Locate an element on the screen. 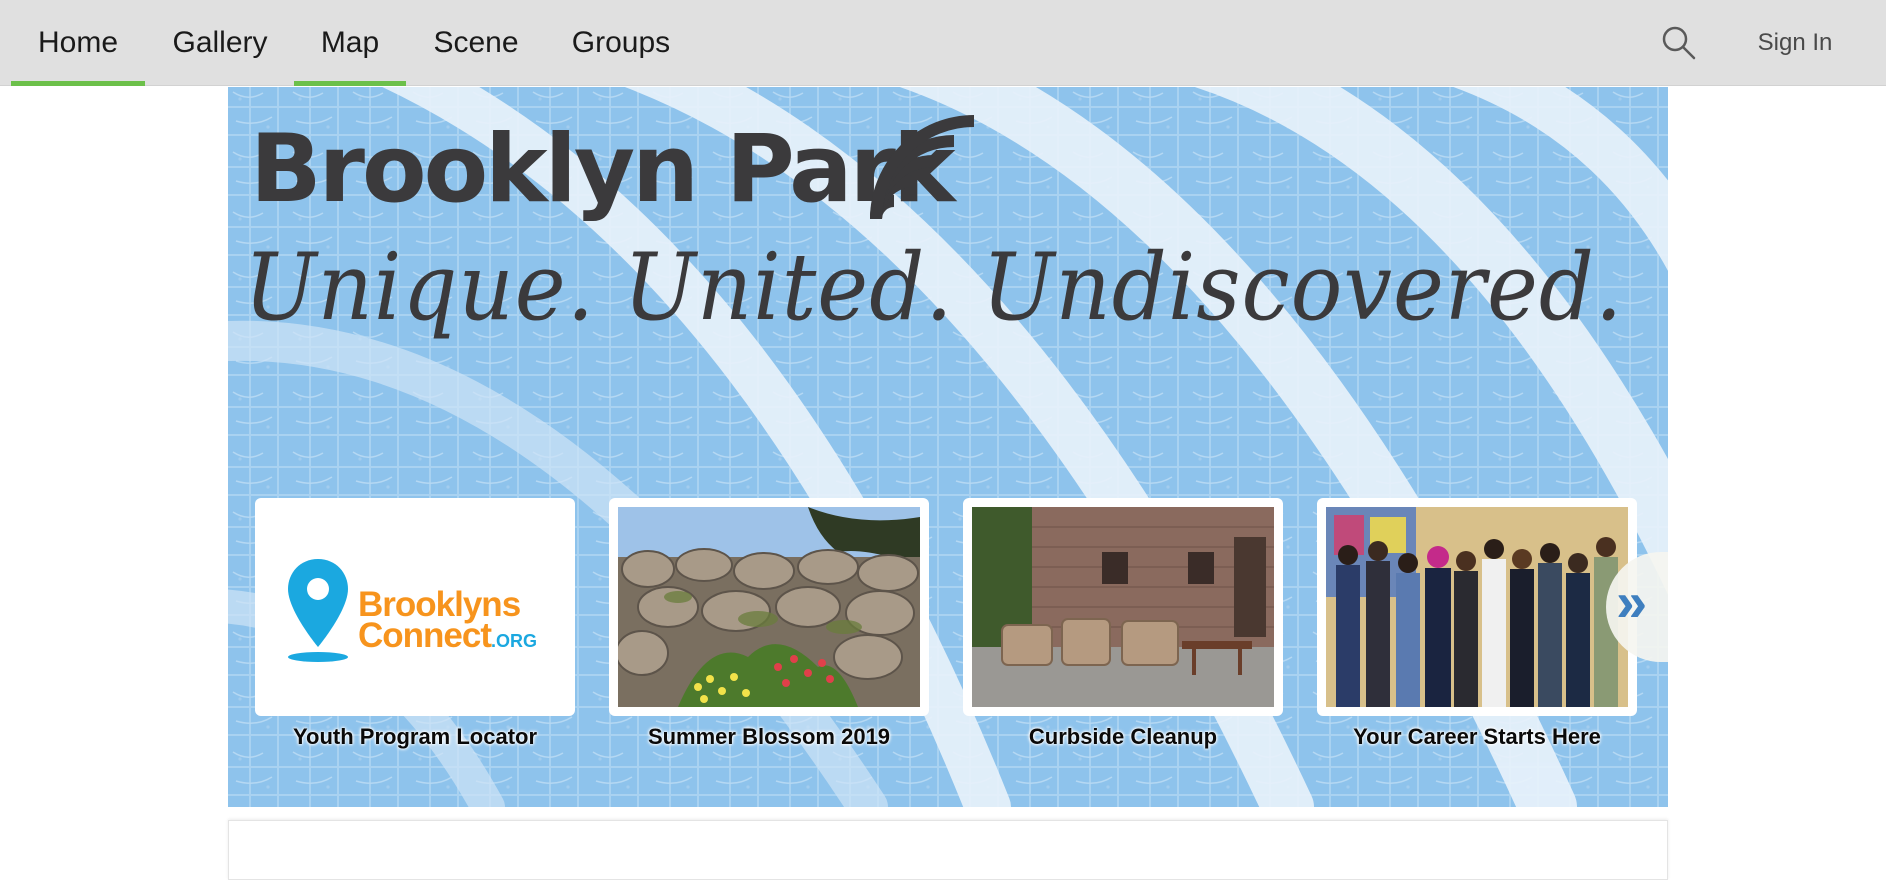  logo-suffix: .ORG is located at coordinates (514, 641).